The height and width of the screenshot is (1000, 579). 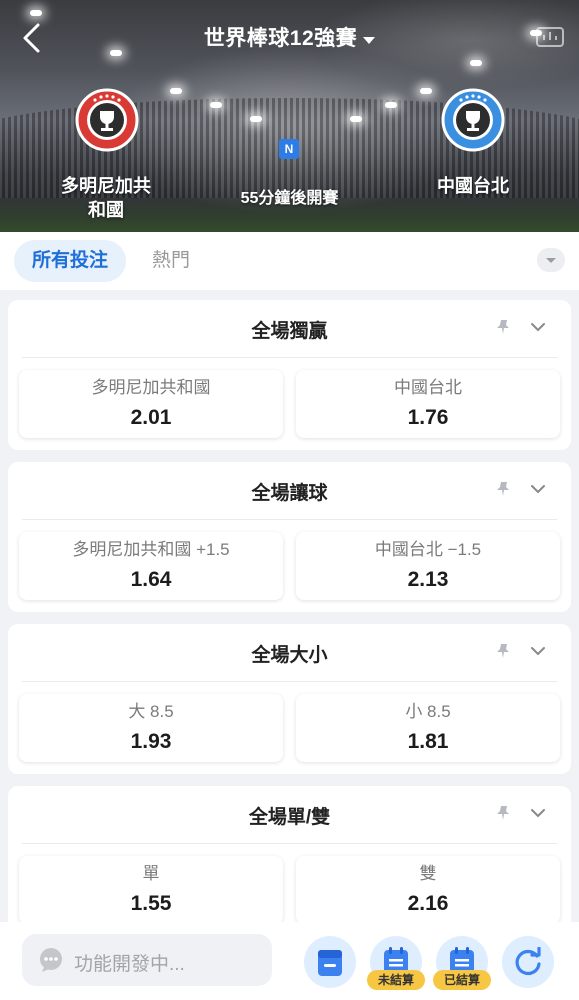 What do you see at coordinates (396, 980) in the screenshot?
I see `unsettled-label: 未結算` at bounding box center [396, 980].